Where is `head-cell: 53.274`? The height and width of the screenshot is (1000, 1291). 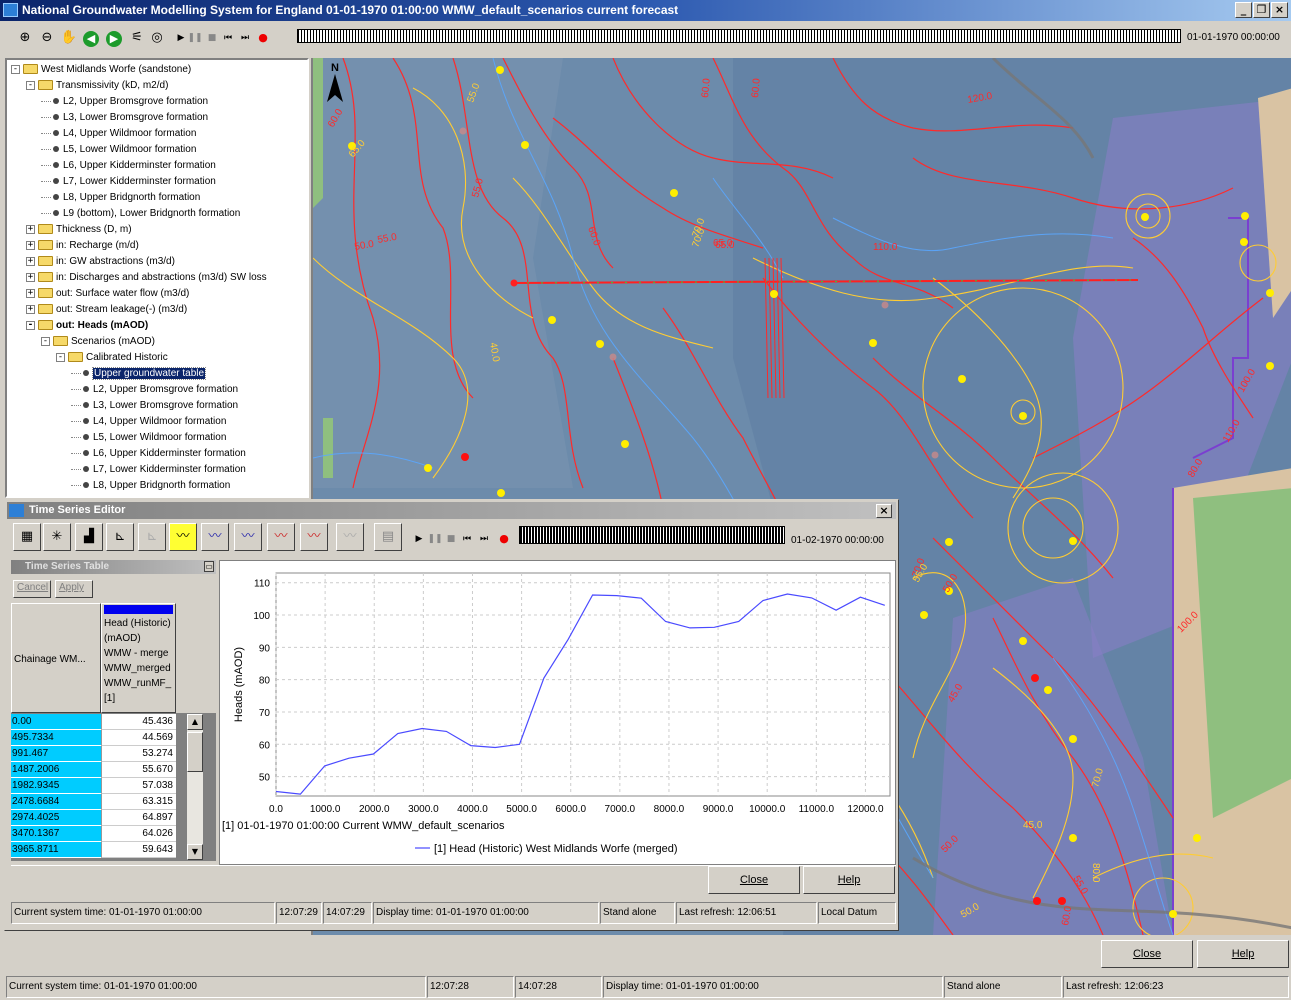 head-cell: 53.274 is located at coordinates (138, 754).